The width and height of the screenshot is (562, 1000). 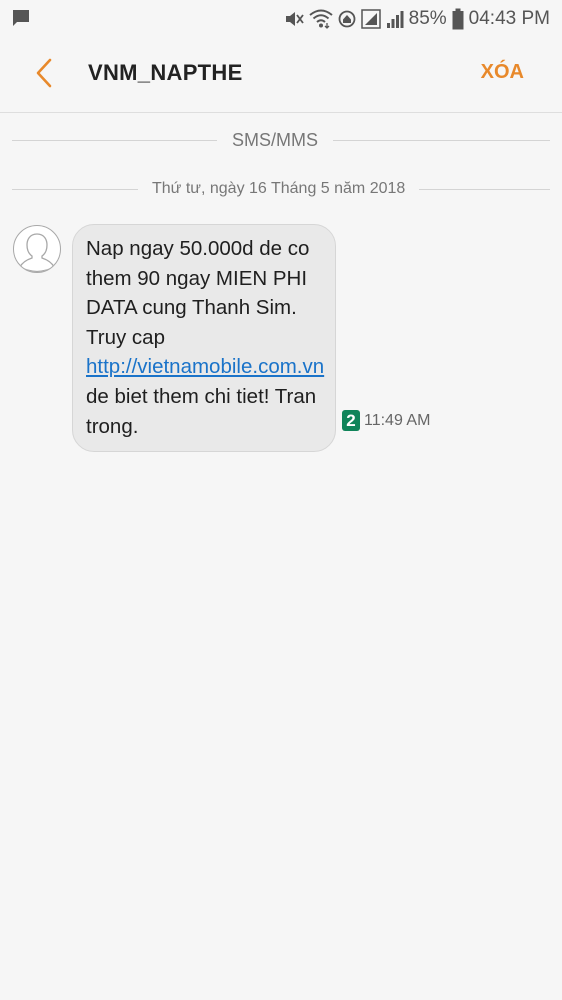 What do you see at coordinates (205, 366) in the screenshot?
I see `message-link: http://vietnamobile.com.vn` at bounding box center [205, 366].